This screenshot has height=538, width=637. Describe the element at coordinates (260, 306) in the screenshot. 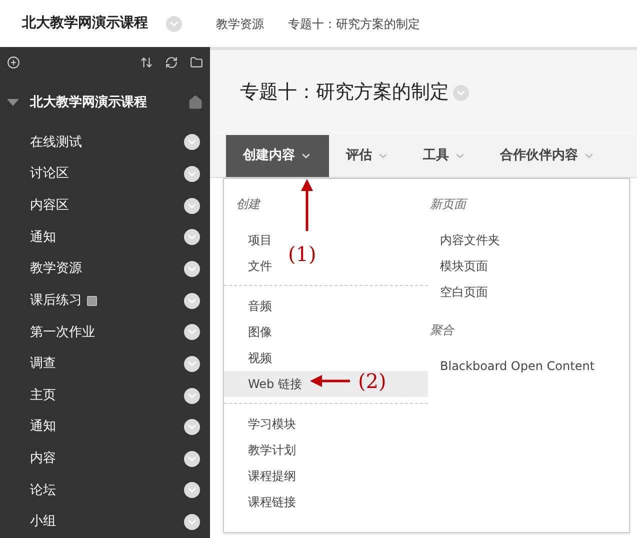

I see `menu-item: 音频` at that location.